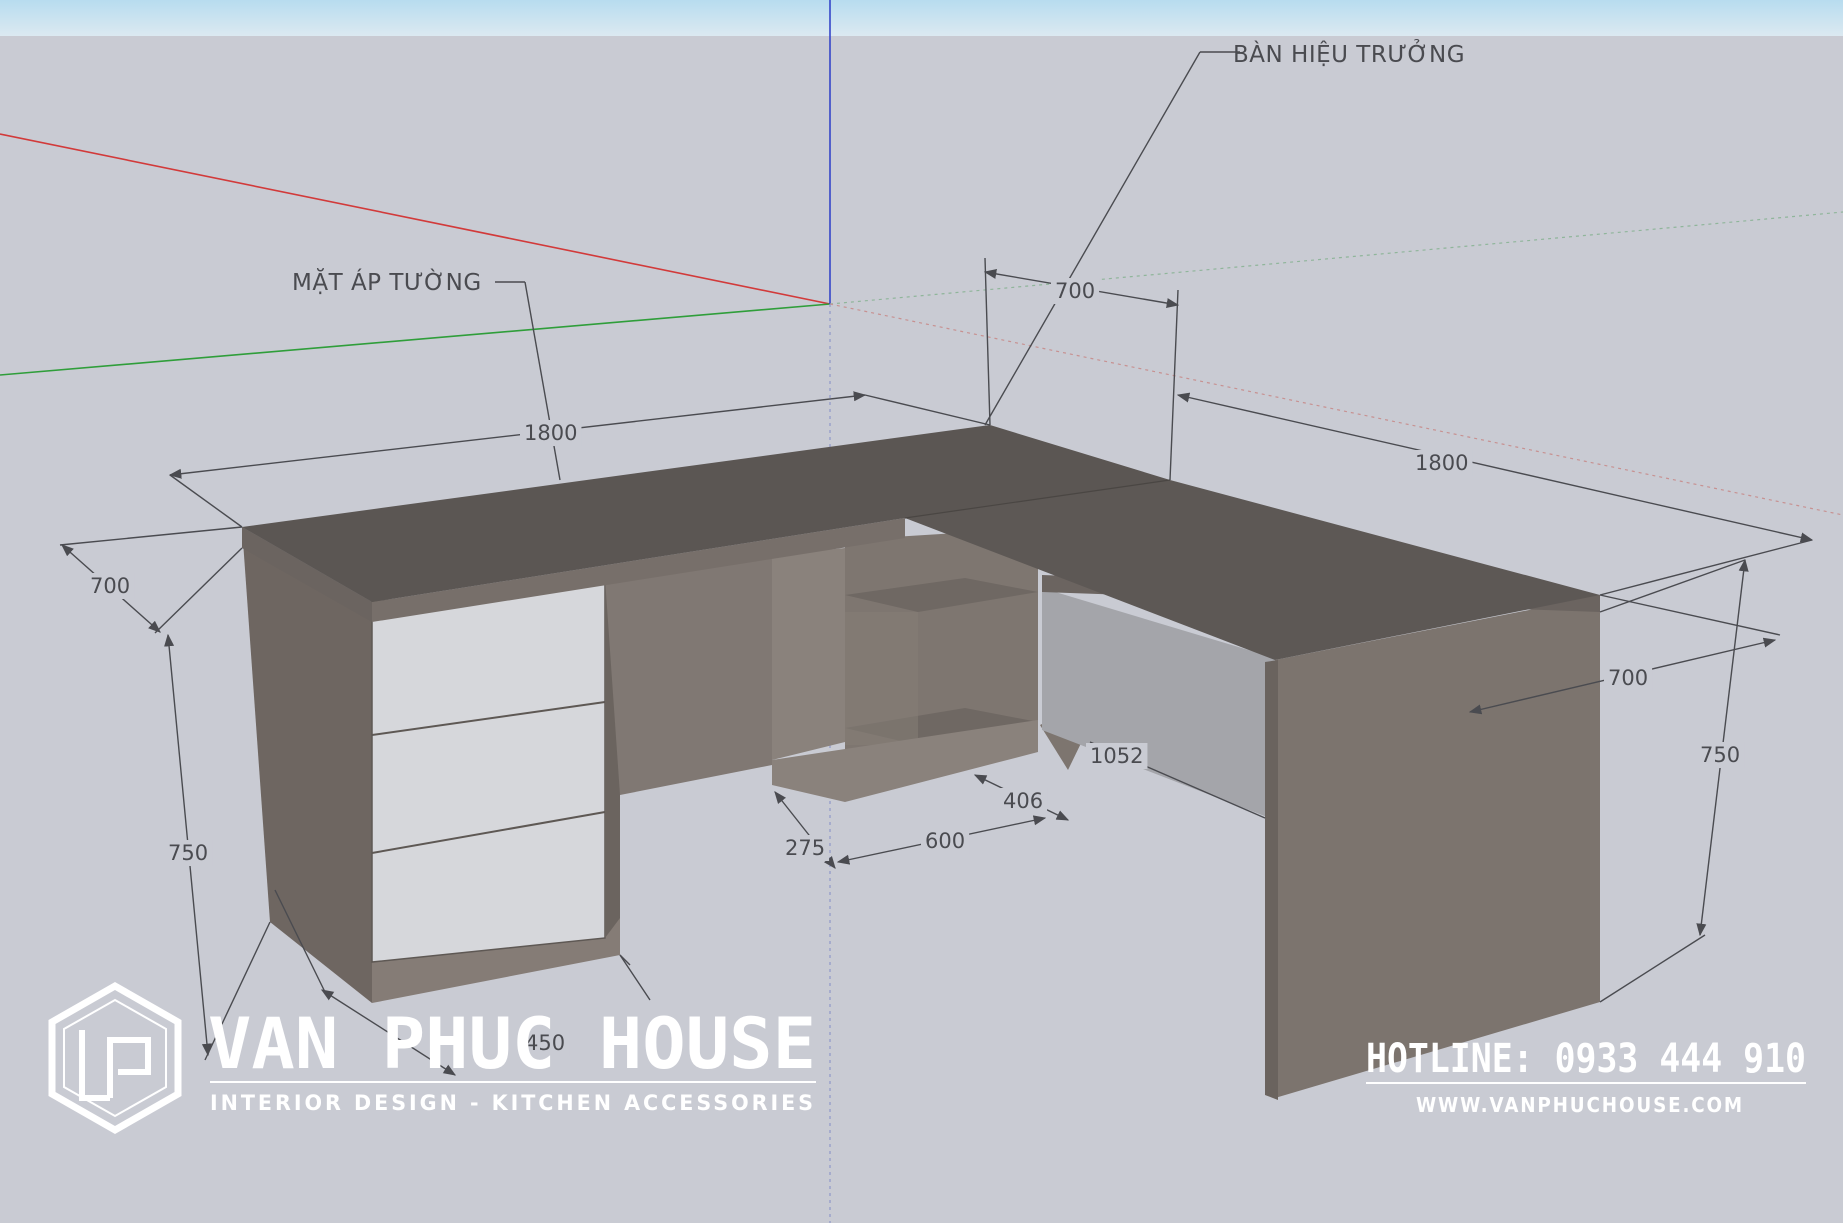 The width and height of the screenshot is (1843, 1223). I want to click on dim-1052: 1052, so click(1116, 756).